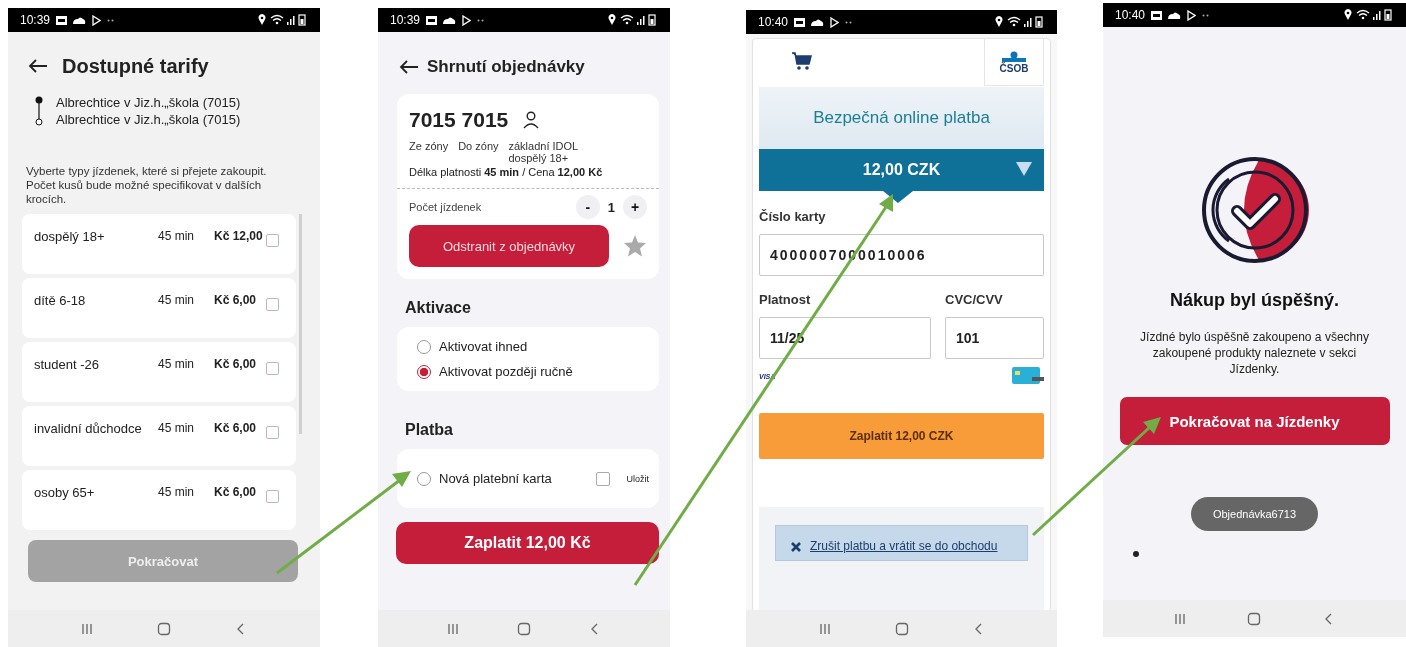  What do you see at coordinates (974, 299) in the screenshot?
I see `cvc-label: CVC/CVV` at bounding box center [974, 299].